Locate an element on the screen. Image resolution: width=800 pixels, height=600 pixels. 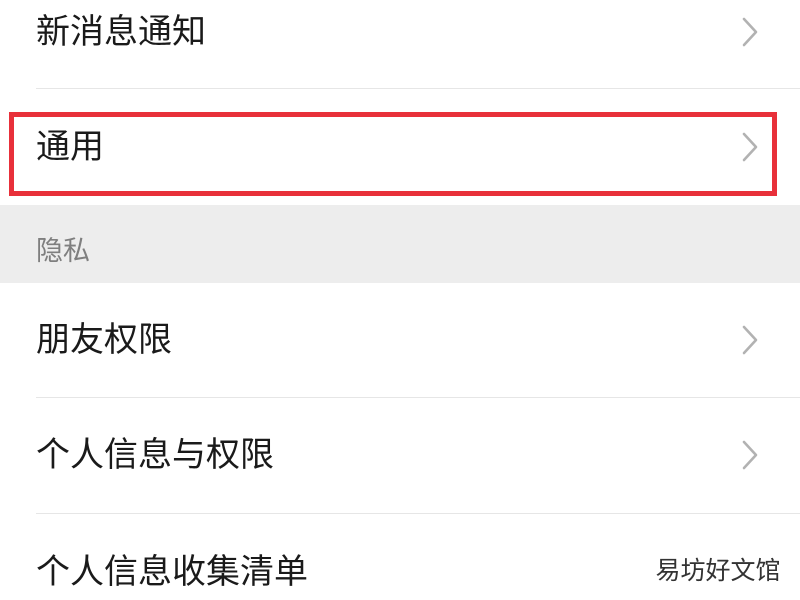
settings-item-label: 个人信息与权限 is located at coordinates (155, 455).